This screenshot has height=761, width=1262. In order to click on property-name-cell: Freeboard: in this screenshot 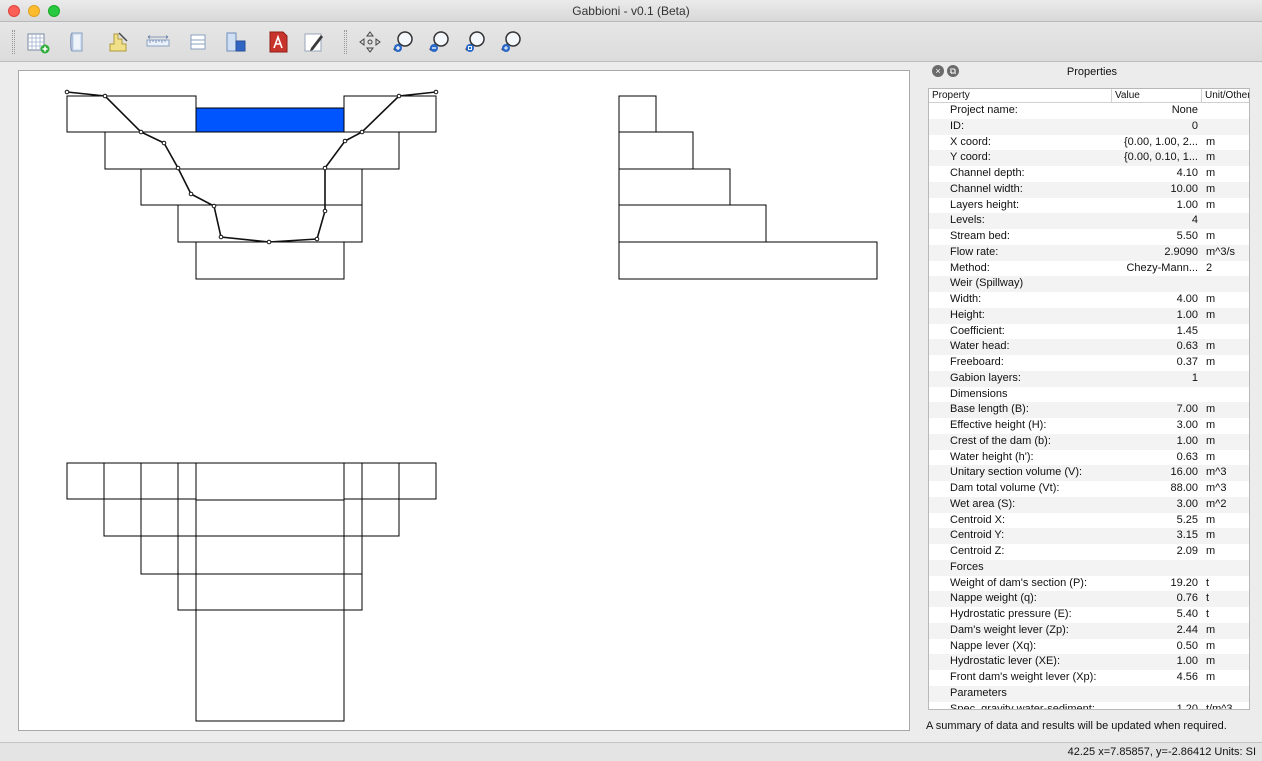, I will do `click(977, 362)`.